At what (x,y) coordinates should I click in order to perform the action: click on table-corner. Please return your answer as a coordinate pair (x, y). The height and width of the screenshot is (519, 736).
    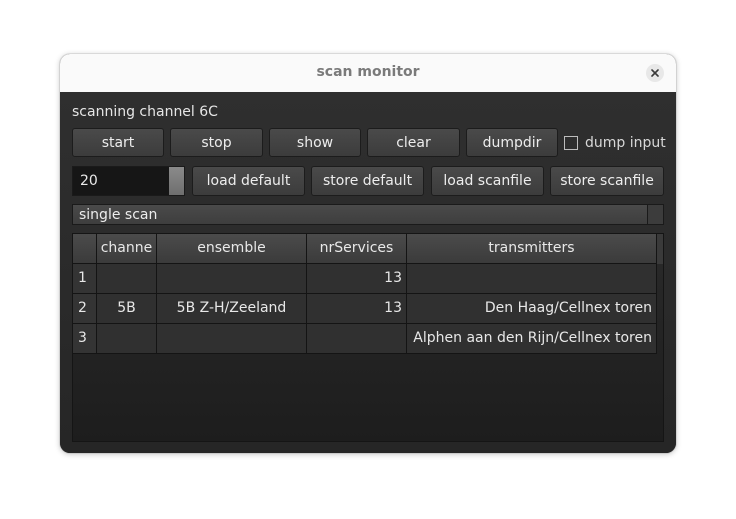
    Looking at the image, I should click on (85, 249).